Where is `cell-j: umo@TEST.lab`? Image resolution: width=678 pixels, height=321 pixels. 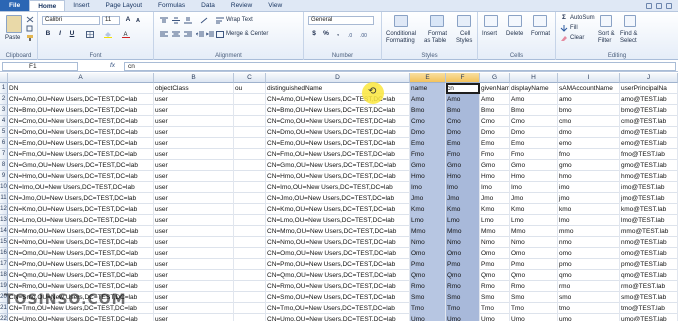 cell-j: umo@TEST.lab is located at coordinates (649, 317).